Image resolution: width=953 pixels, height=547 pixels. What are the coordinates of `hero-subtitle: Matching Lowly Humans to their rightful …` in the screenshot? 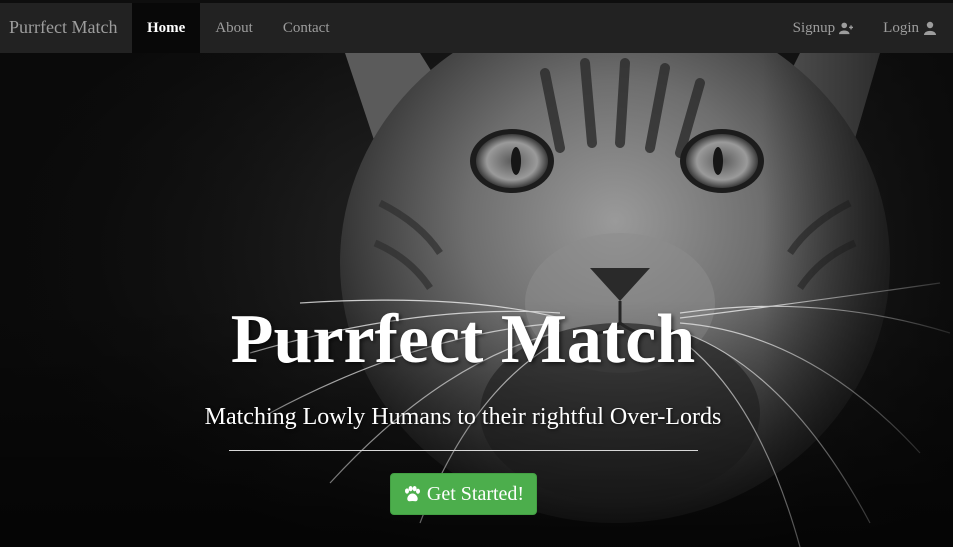 It's located at (463, 417).